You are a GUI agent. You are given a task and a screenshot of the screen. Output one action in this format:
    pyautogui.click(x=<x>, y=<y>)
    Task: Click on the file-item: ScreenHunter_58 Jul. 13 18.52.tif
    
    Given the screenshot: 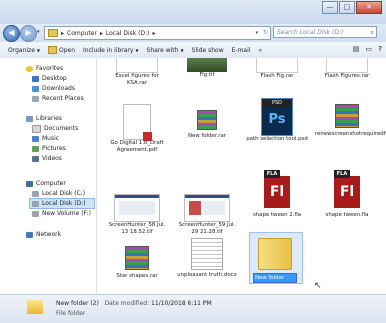 What is the action you would take?
    pyautogui.click(x=137, y=215)
    